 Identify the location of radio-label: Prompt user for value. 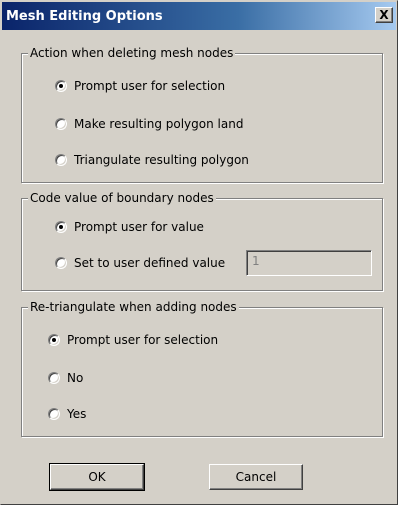
(139, 227).